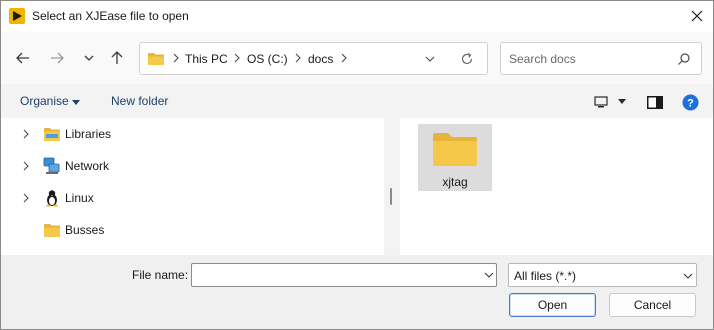  What do you see at coordinates (320, 59) in the screenshot?
I see `breadcrumb-docs: docs` at bounding box center [320, 59].